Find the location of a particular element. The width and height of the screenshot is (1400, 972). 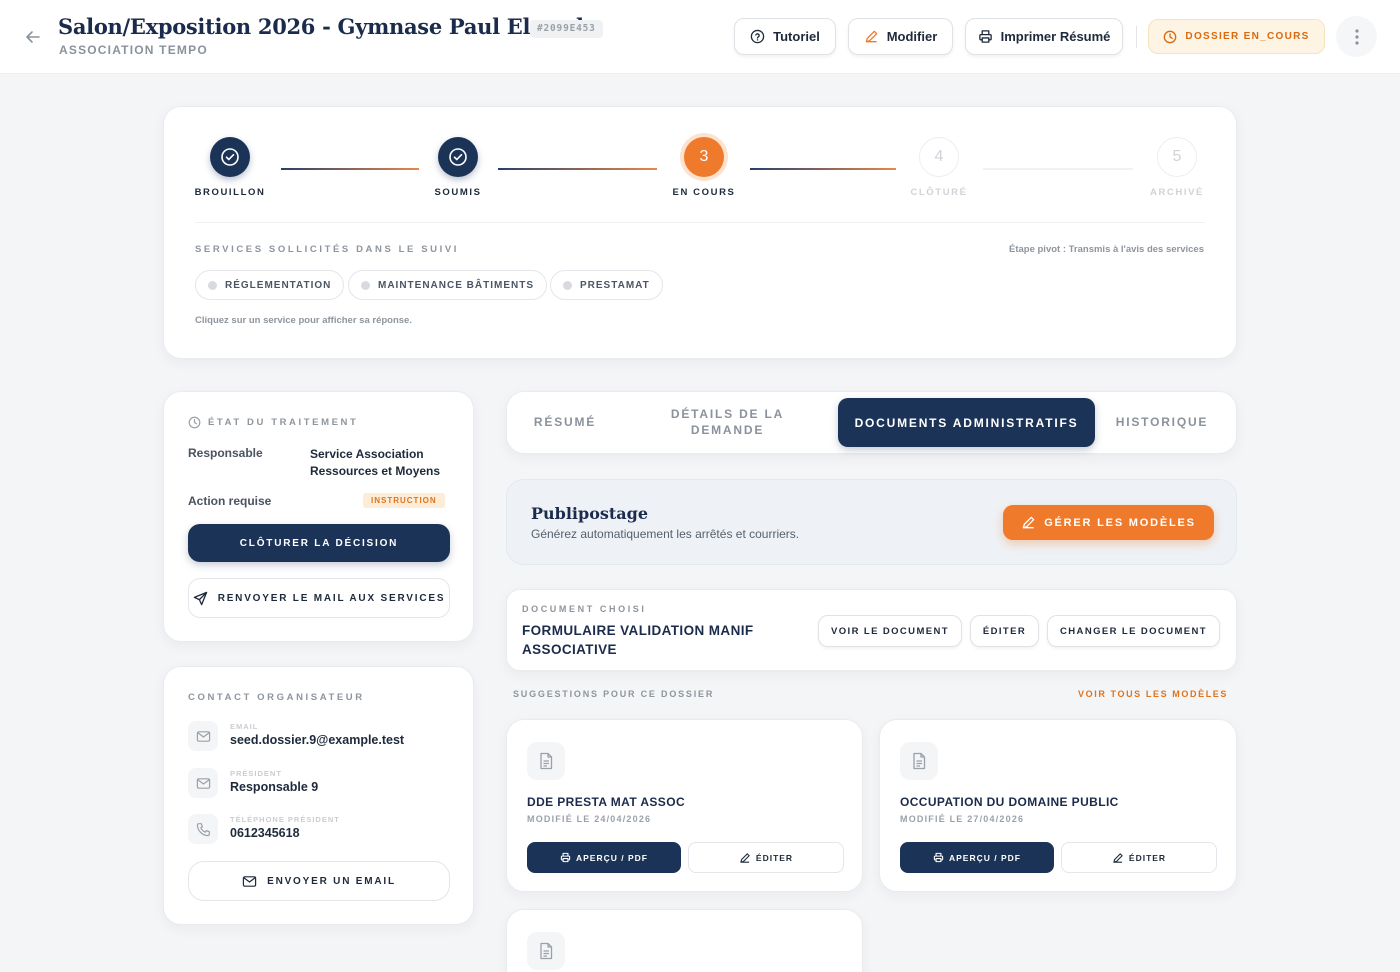

action-badge: INSTRUCTION is located at coordinates (404, 500).